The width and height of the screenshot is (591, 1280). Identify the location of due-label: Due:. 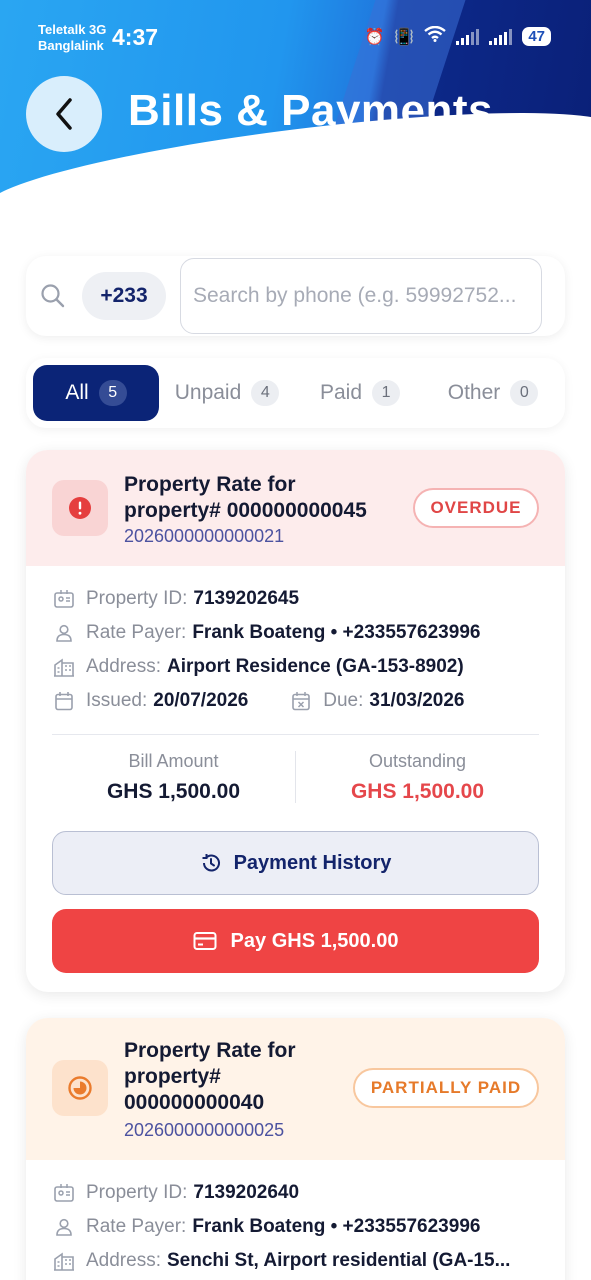
(343, 700).